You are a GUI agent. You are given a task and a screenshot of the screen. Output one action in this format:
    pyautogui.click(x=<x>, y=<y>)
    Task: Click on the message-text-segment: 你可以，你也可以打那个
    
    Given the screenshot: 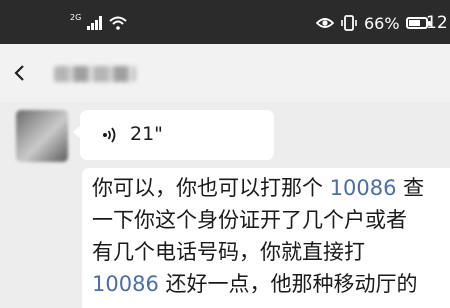 What is the action you would take?
    pyautogui.click(x=211, y=188)
    